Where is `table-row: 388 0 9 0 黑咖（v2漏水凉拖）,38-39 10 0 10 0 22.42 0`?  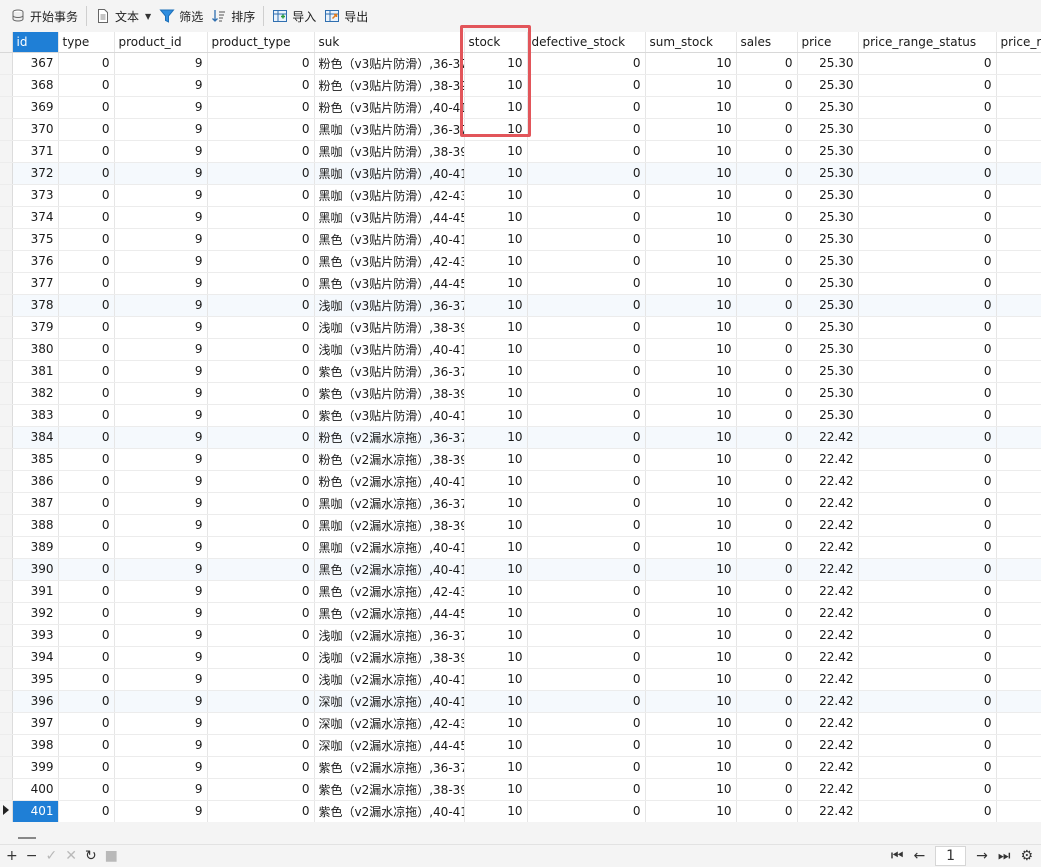
table-row: 388 0 9 0 黑咖（v2漏水凉拖）,38-39 10 0 10 0 22.42 0 is located at coordinates (520, 525).